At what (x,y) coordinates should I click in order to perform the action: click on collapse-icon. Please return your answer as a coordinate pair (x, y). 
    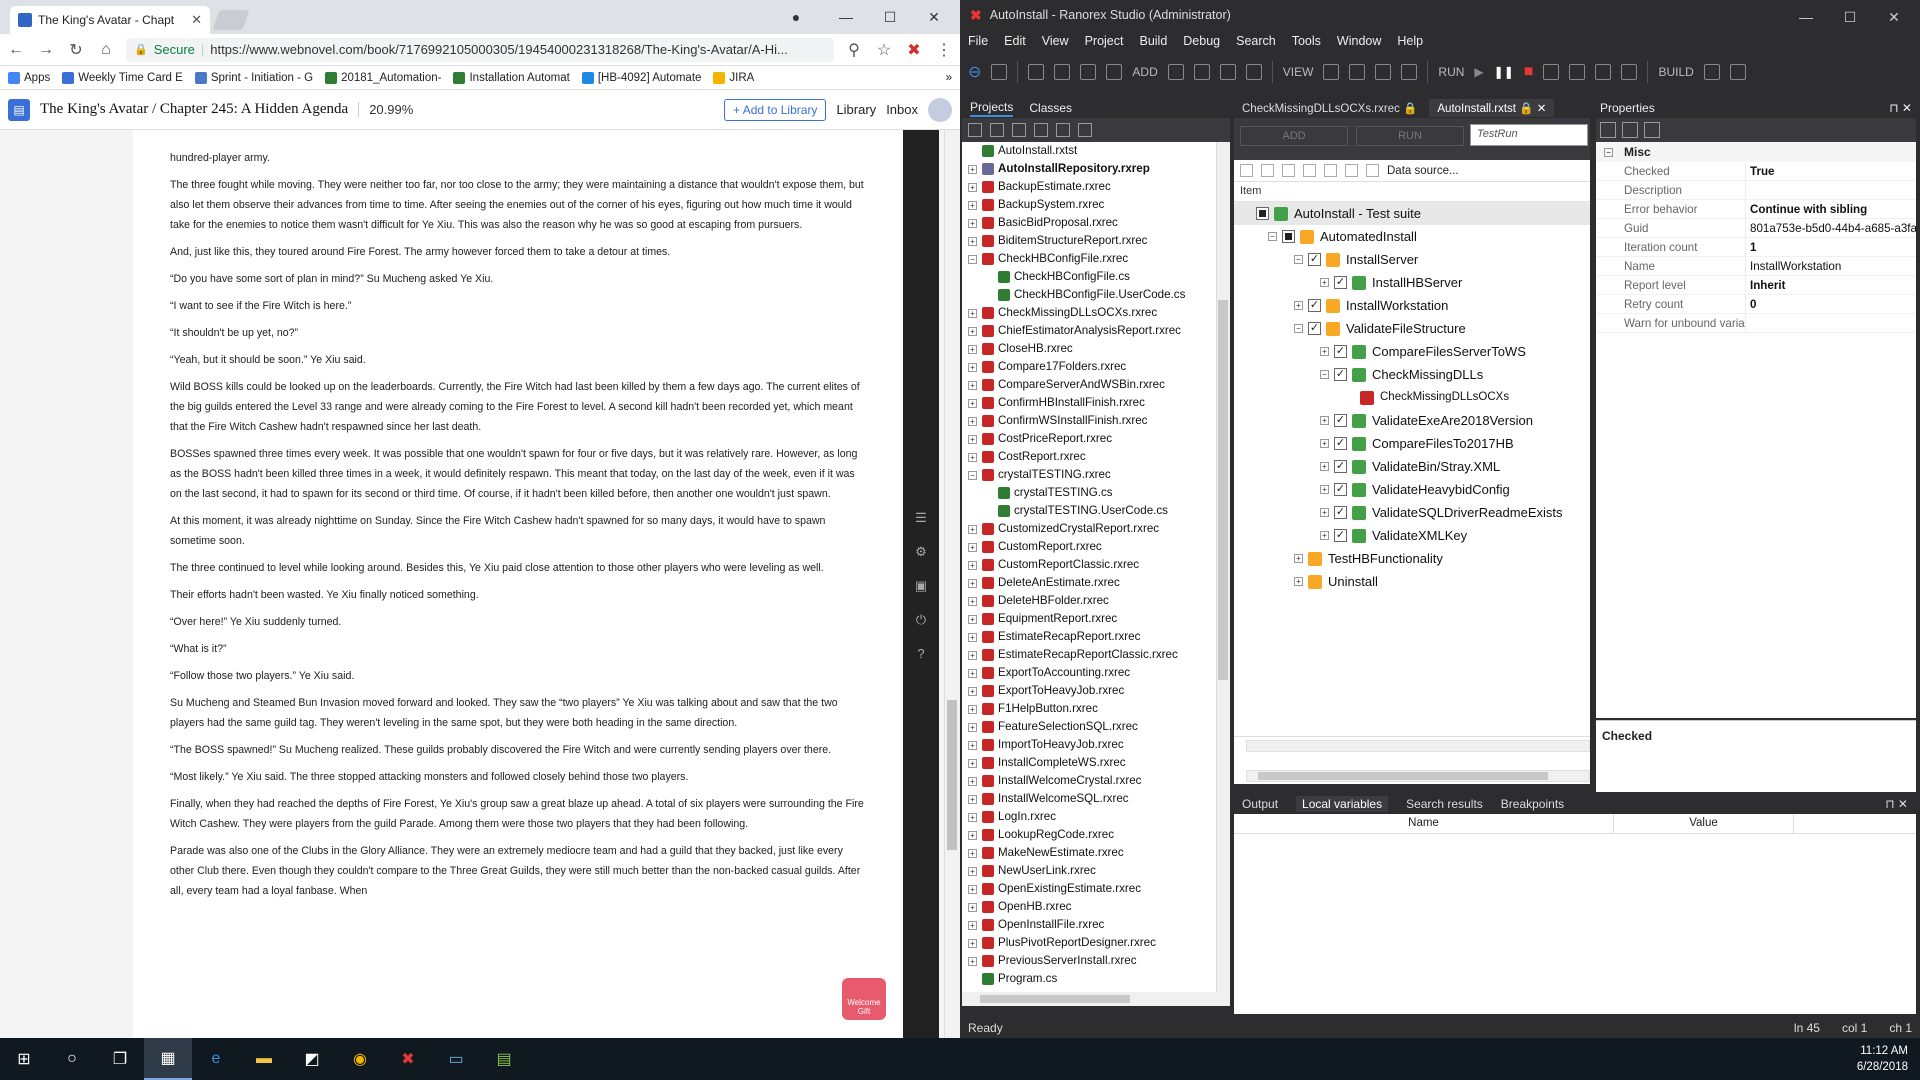
    Looking at the image, I should click on (975, 130).